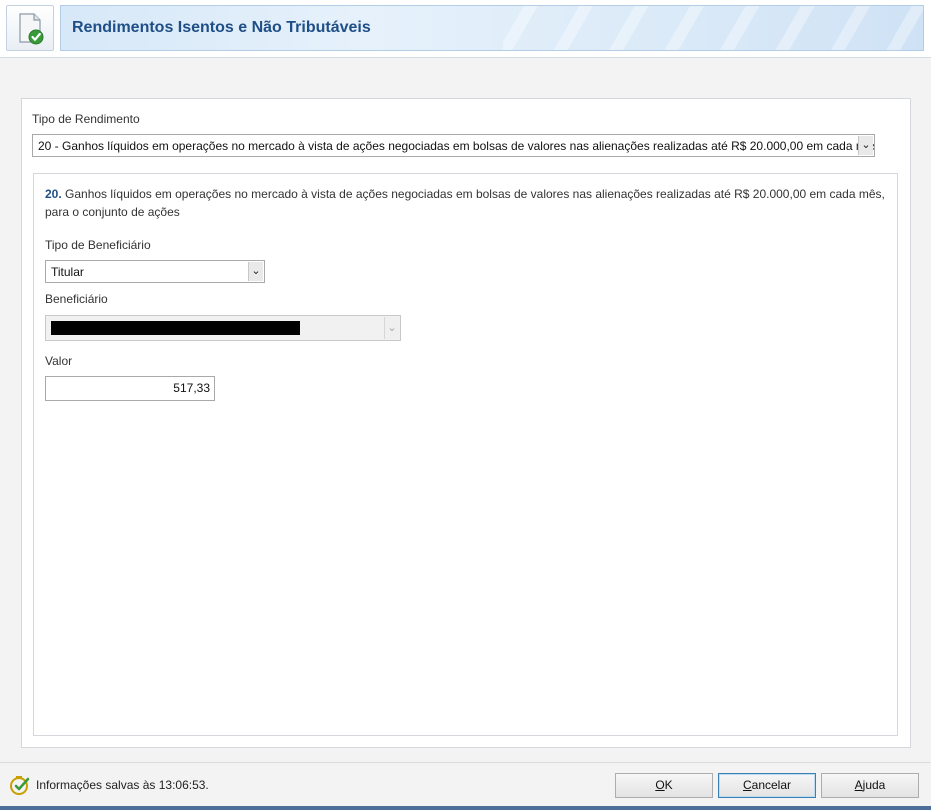 Image resolution: width=931 pixels, height=810 pixels. Describe the element at coordinates (122, 785) in the screenshot. I see `status-text: Informações salvas às 13:06:53.` at that location.